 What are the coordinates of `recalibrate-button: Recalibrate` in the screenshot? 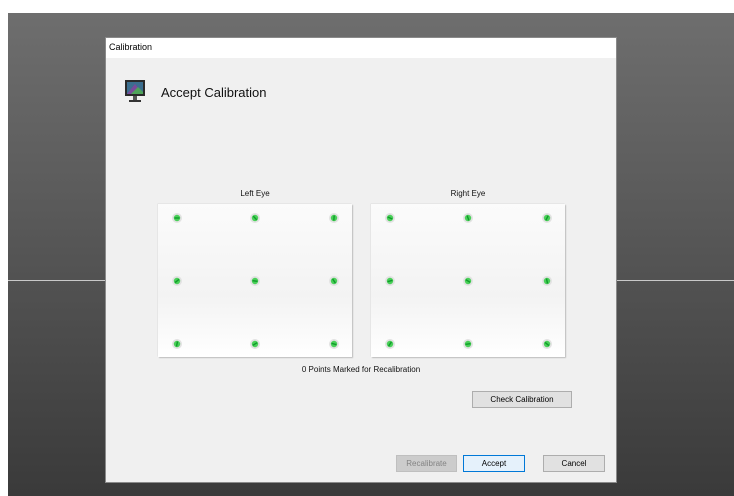 It's located at (426, 463).